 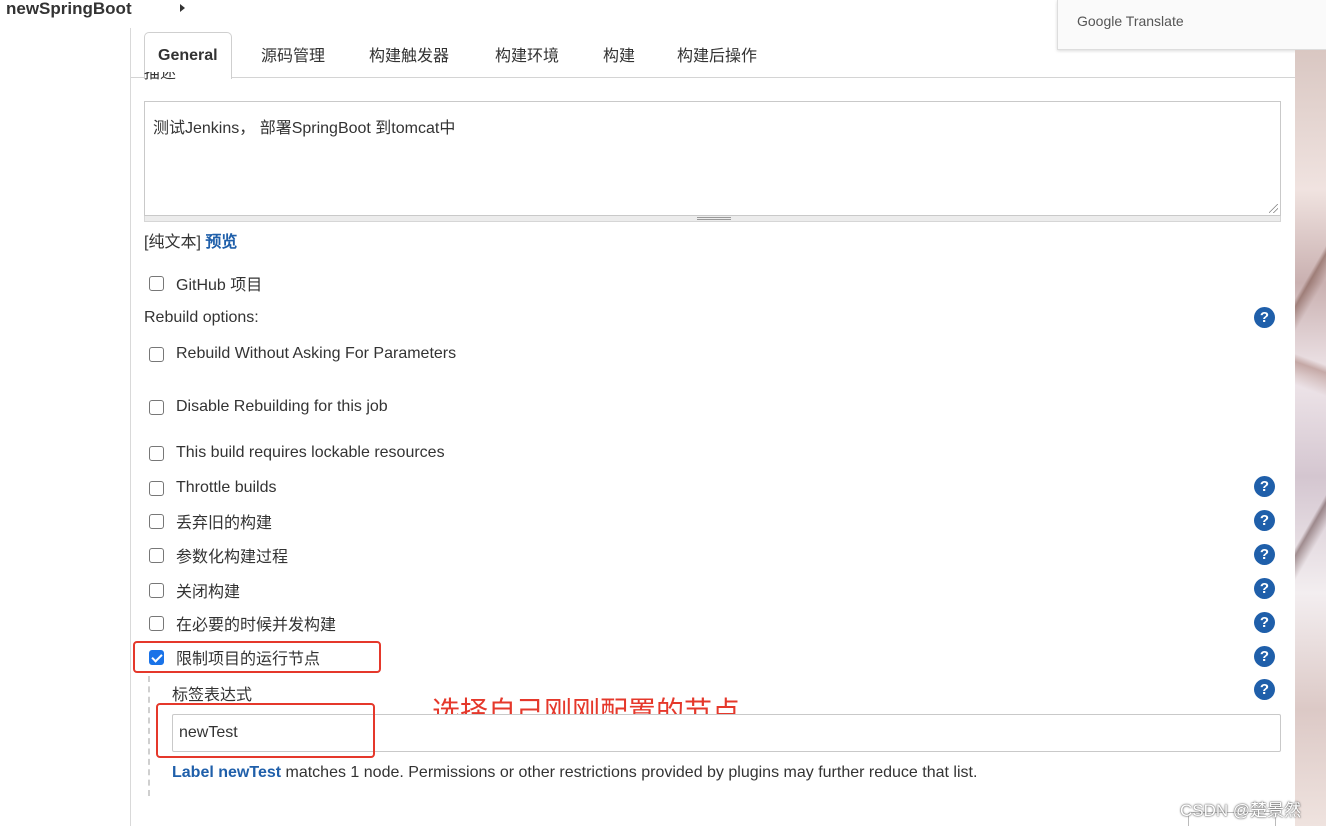 I want to click on concurrent-builds-label: 在必要的时候并发构建, so click(x=256, y=625).